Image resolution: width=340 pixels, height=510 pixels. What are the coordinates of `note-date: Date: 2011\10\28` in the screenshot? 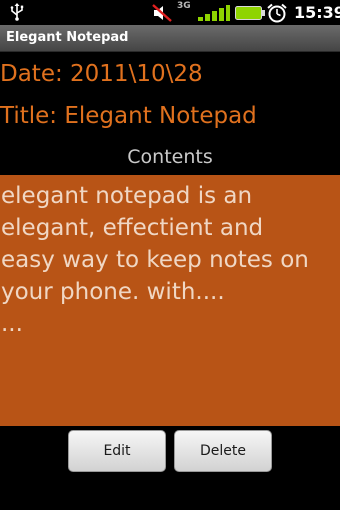 It's located at (101, 74).